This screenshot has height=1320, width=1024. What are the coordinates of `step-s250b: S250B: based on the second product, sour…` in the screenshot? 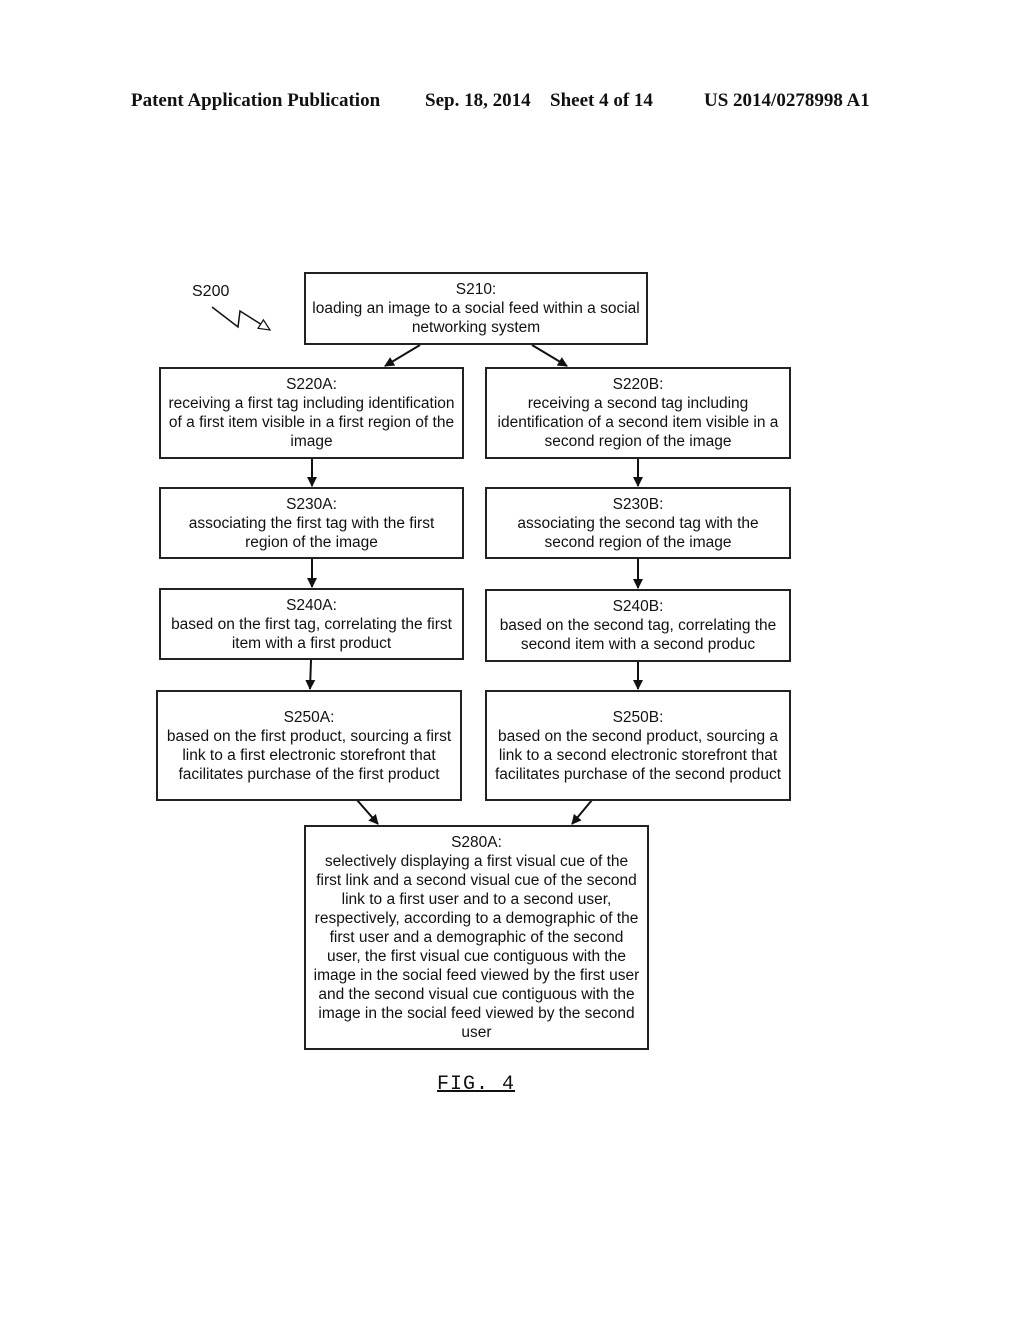 It's located at (638, 745).